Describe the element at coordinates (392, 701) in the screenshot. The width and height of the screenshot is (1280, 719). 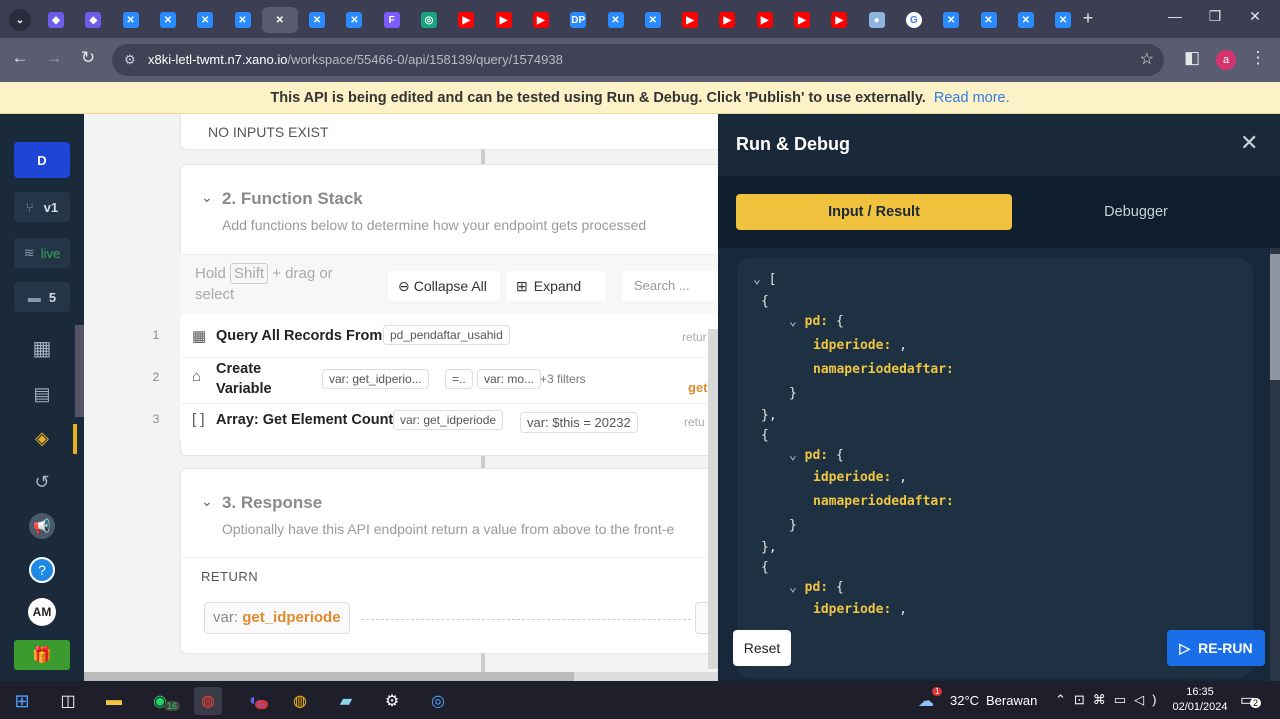
I see `settings-icon: ⚙` at that location.